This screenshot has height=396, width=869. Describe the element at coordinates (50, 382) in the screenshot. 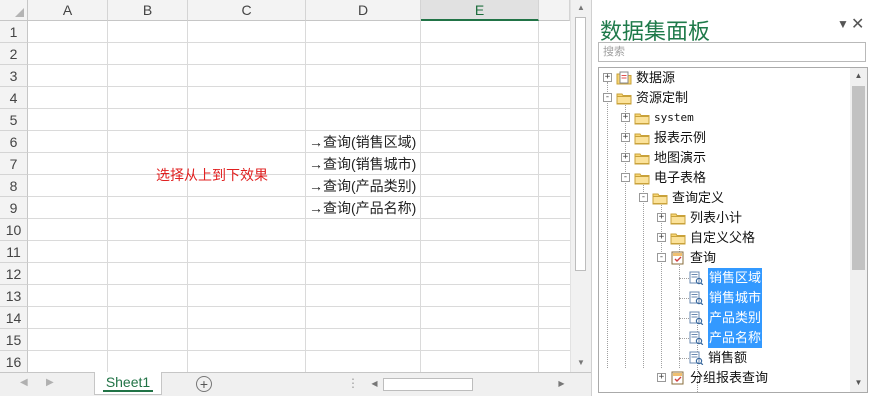

I see `next-sheet-icon: ▶` at that location.